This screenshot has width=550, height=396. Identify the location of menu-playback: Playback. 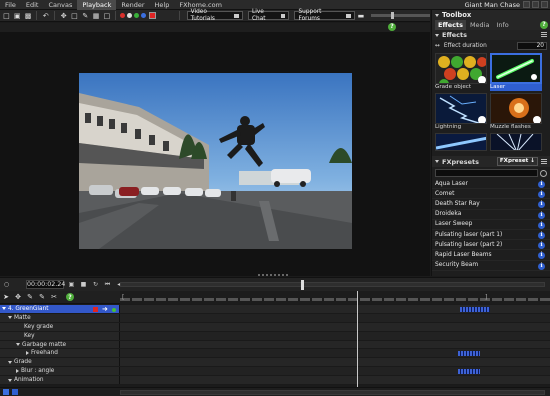
(97, 5).